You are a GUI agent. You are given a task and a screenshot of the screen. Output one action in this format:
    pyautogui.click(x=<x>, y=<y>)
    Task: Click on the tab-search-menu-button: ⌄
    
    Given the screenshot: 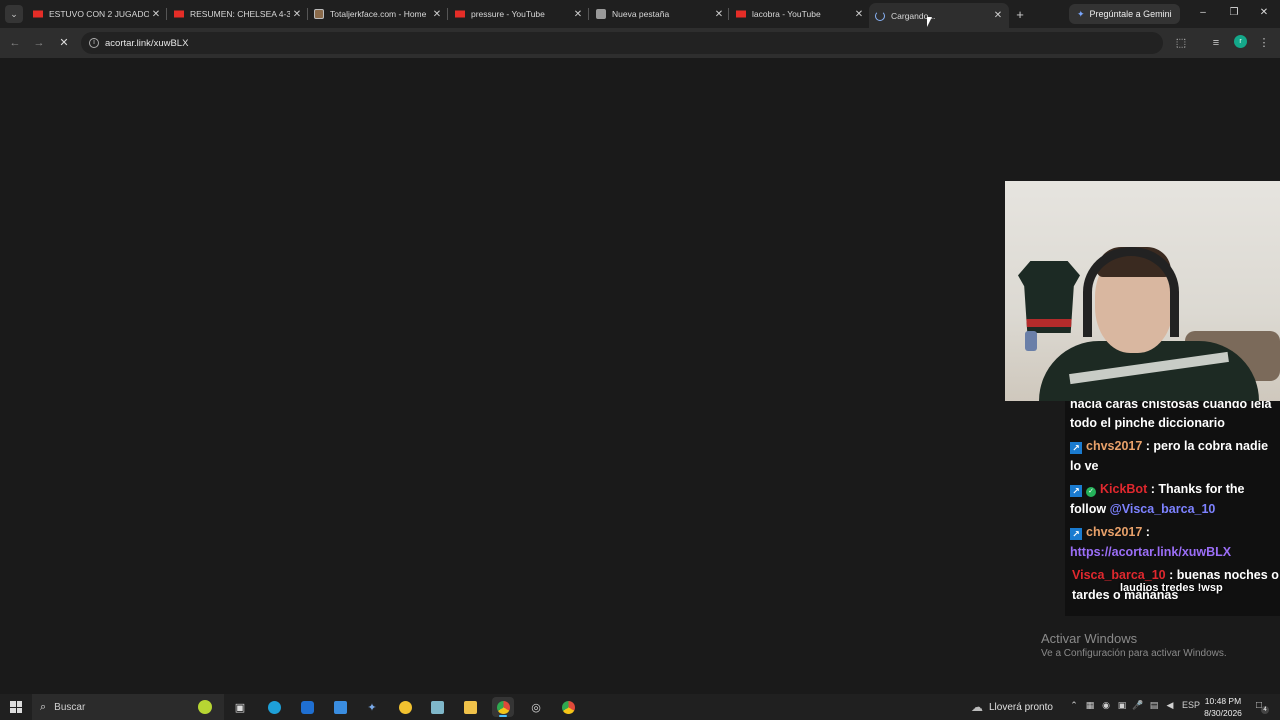 What is the action you would take?
    pyautogui.click(x=14, y=14)
    